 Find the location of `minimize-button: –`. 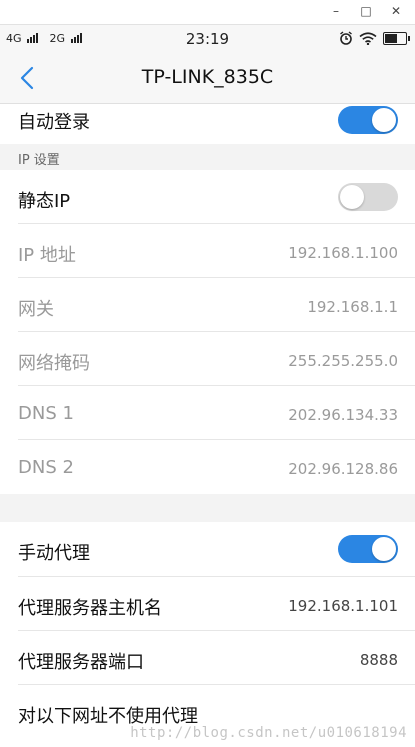

minimize-button: – is located at coordinates (336, 11).